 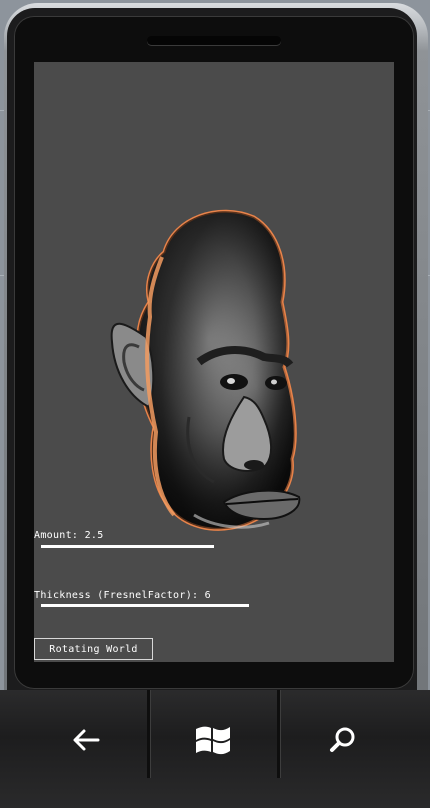 What do you see at coordinates (214, 40) in the screenshot?
I see `speaker-grille` at bounding box center [214, 40].